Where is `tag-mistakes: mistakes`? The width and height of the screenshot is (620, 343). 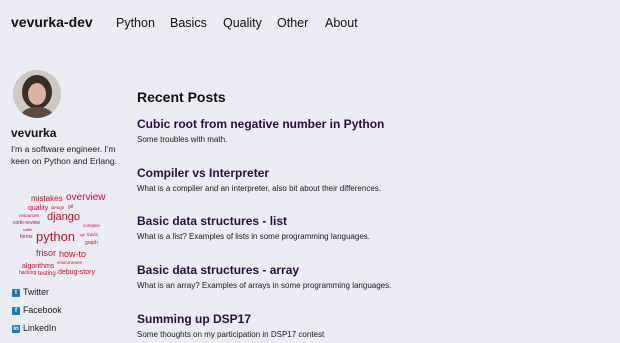 tag-mistakes: mistakes is located at coordinates (47, 199).